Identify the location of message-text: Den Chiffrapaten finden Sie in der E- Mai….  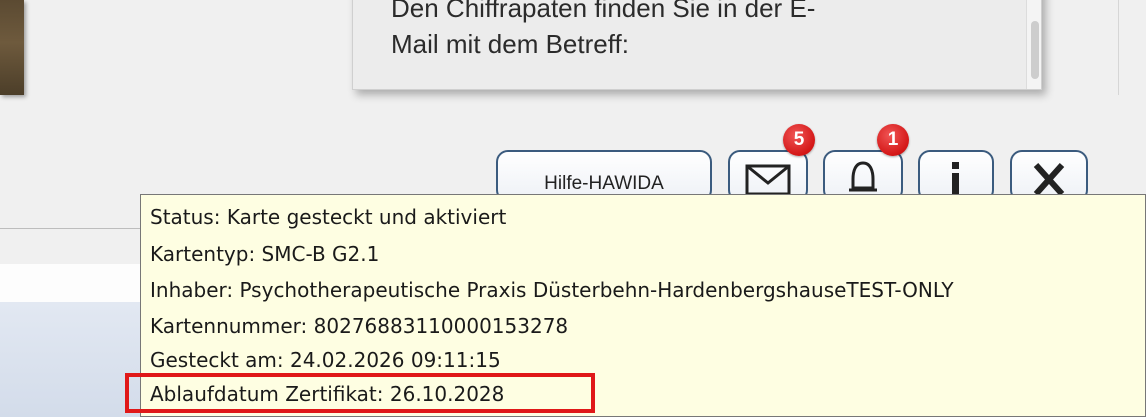
(701, 31).